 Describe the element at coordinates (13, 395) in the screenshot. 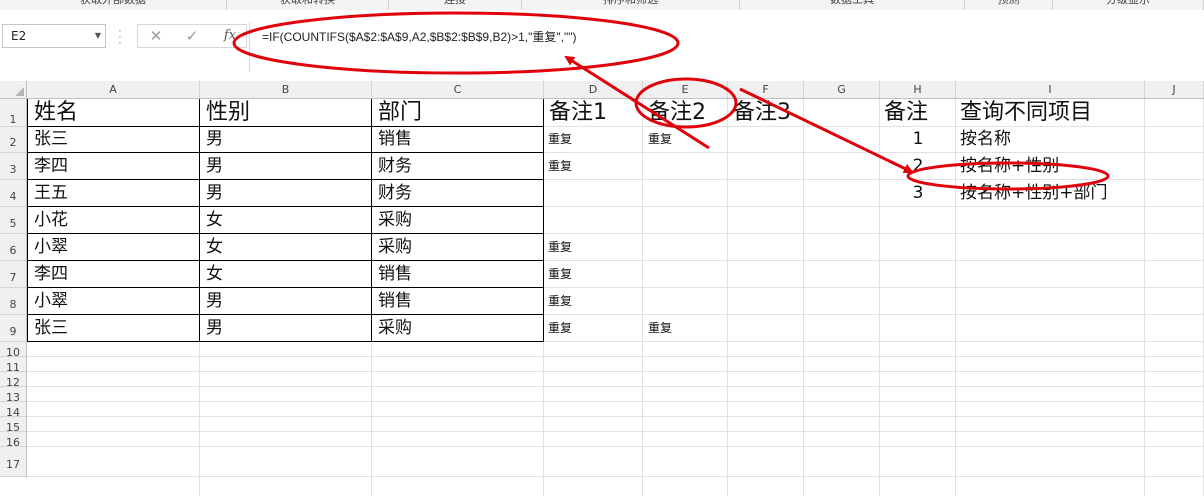

I see `row-header-13: 13` at that location.